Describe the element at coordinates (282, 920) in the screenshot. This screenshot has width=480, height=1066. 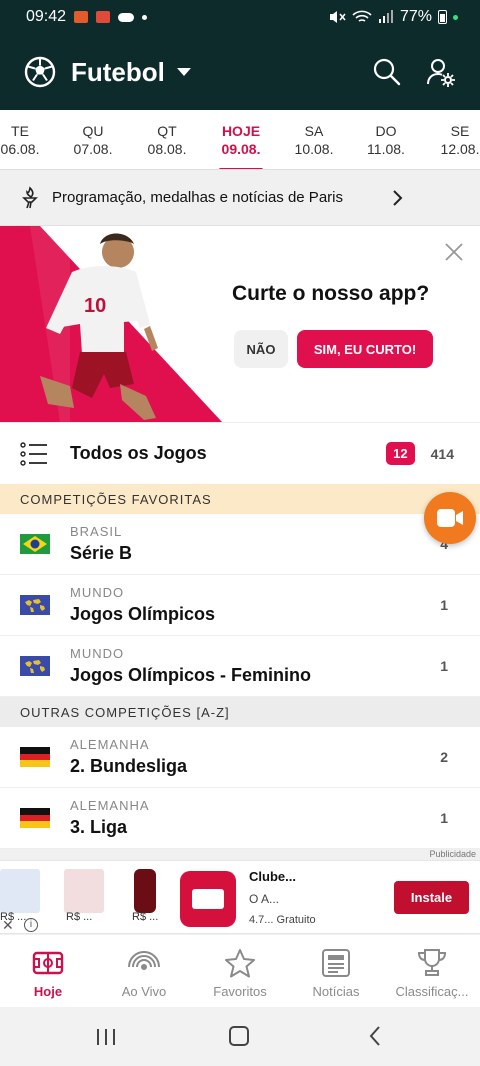
I see `ad-app-meta: 4.7... Gratuito` at that location.